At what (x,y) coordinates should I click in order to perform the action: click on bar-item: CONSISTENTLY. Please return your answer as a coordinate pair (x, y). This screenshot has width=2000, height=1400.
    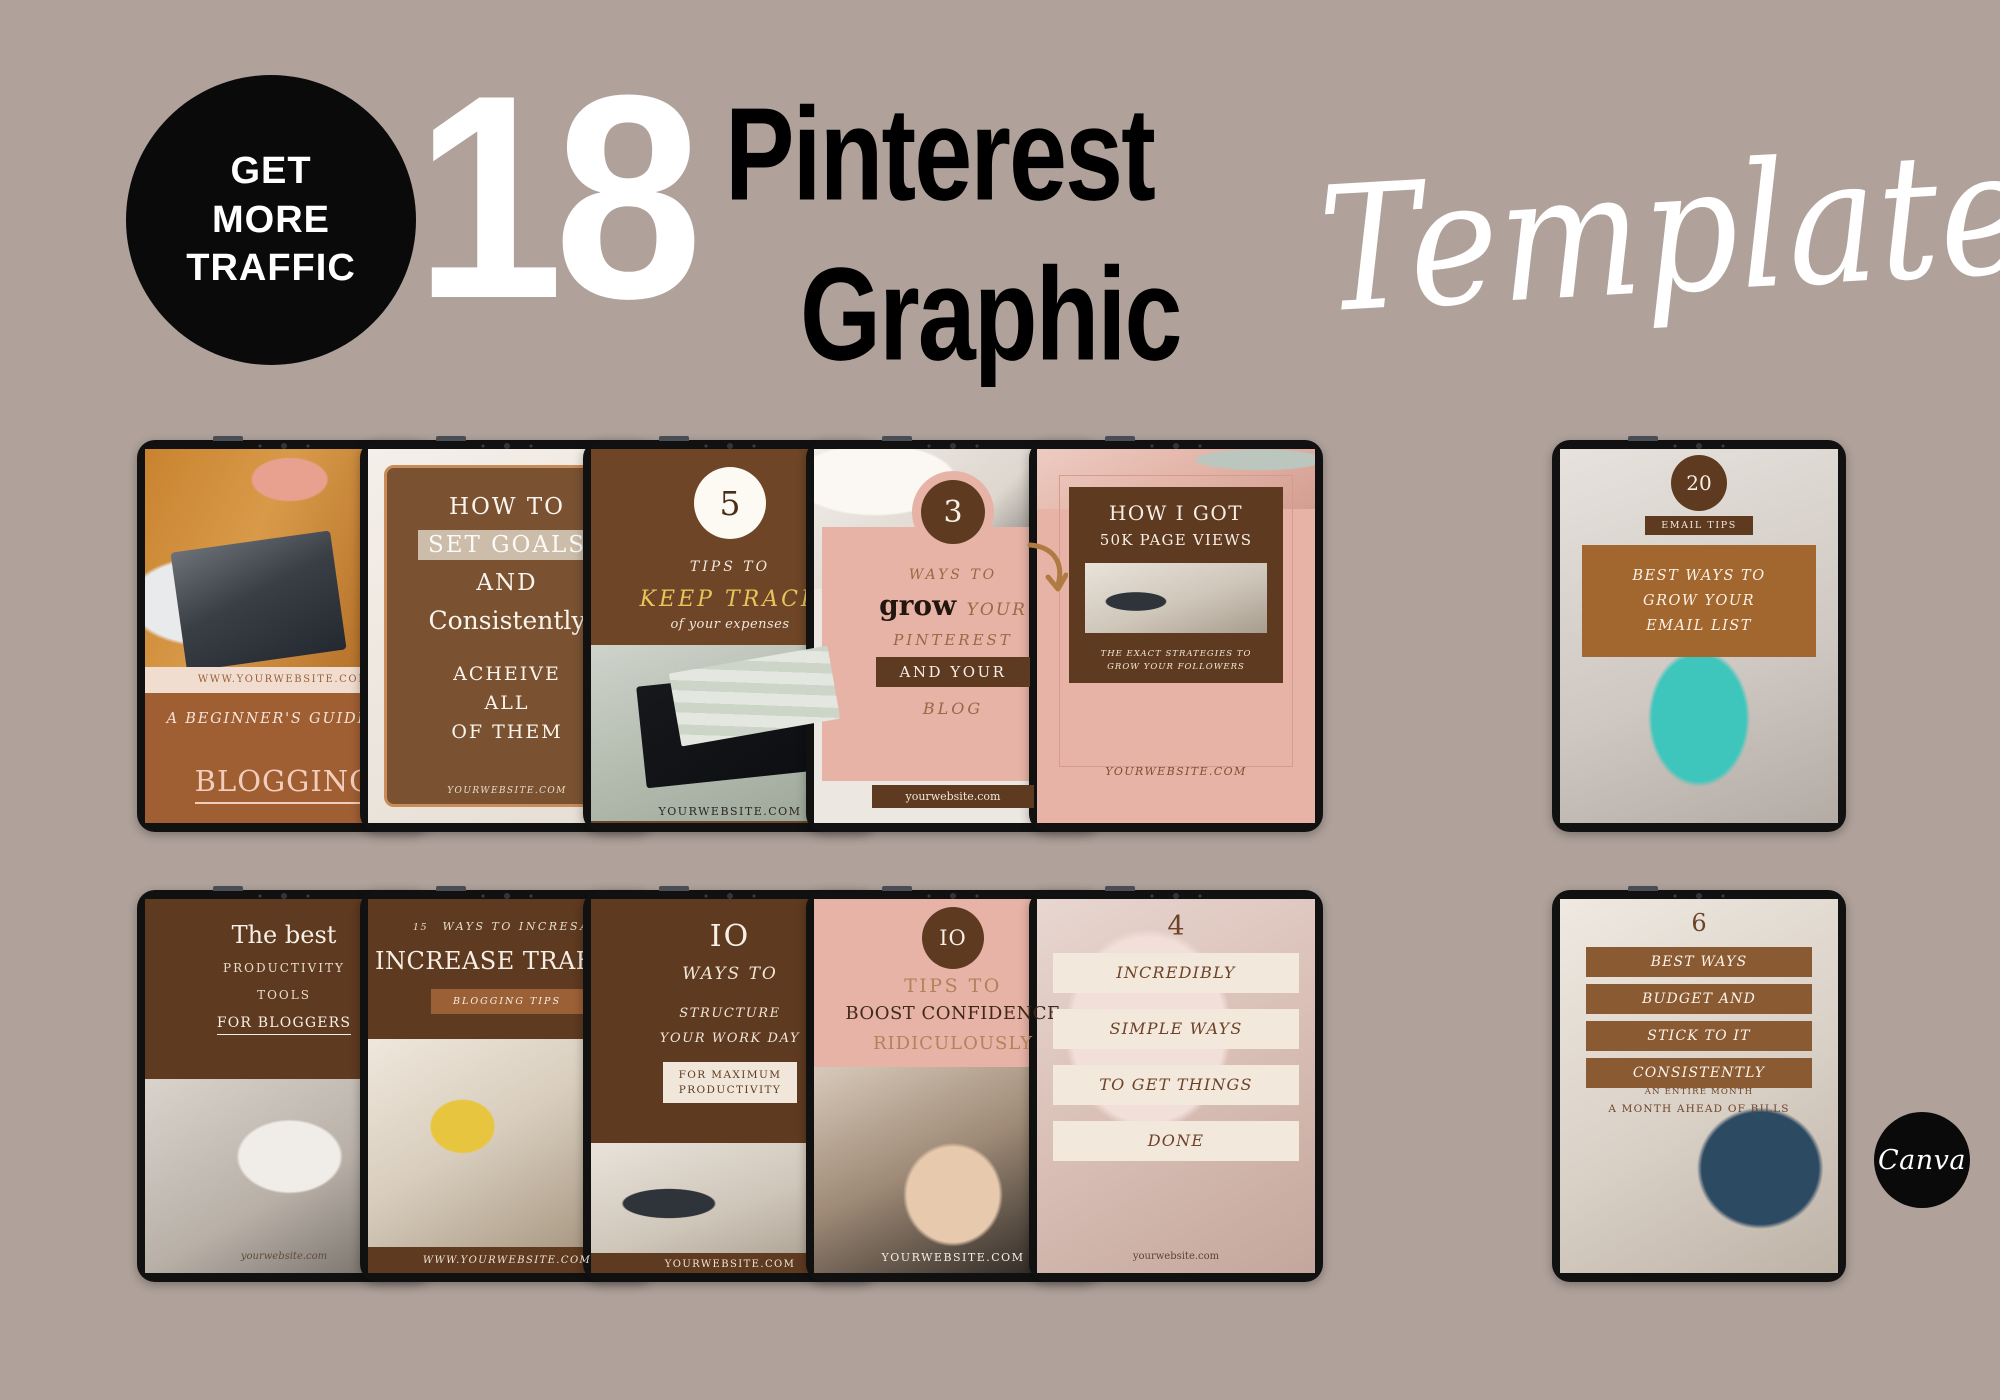
    Looking at the image, I should click on (1699, 1073).